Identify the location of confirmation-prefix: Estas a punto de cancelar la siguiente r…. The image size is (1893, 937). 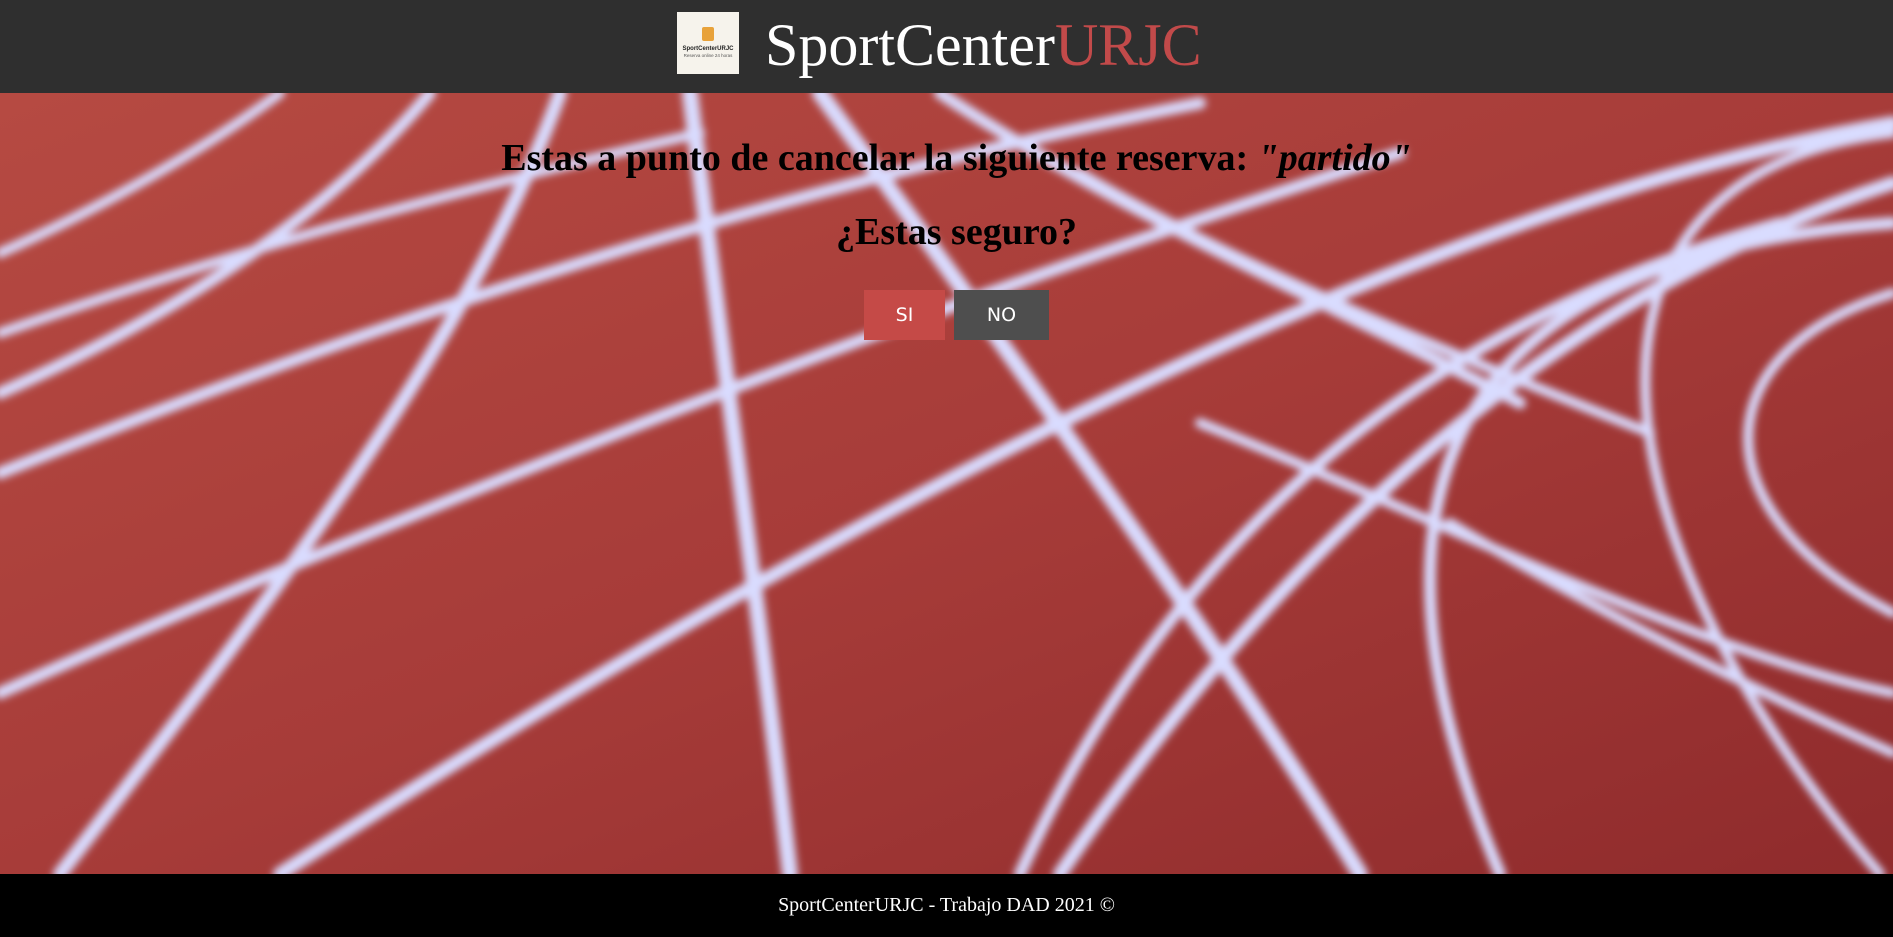
(875, 158).